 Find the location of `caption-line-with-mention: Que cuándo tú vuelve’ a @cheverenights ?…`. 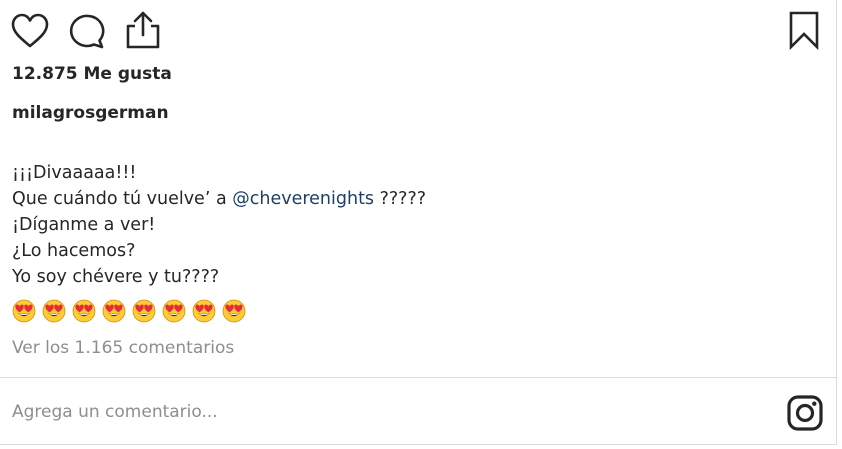

caption-line-with-mention: Que cuándo tú vuelve’ a @cheverenights ?… is located at coordinates (219, 199).